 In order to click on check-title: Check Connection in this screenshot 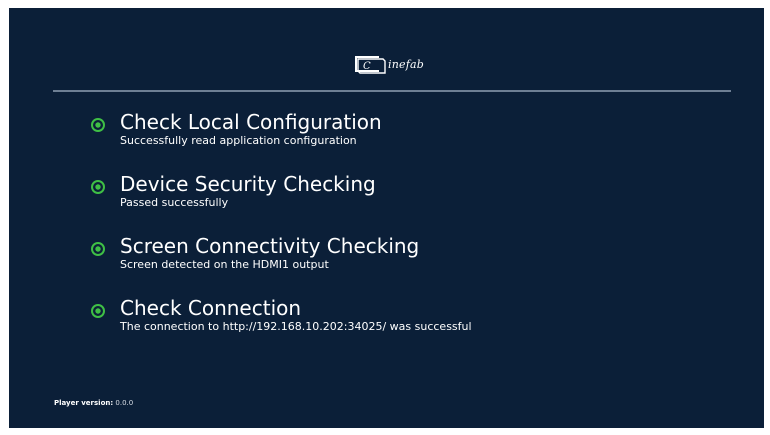, I will do `click(211, 308)`.